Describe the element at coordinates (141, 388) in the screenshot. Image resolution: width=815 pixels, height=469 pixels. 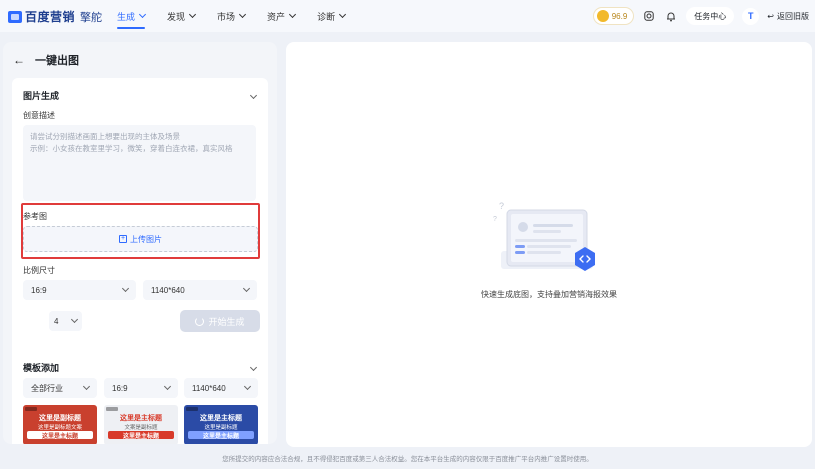
I see `template-ratio-select: 16:9` at that location.